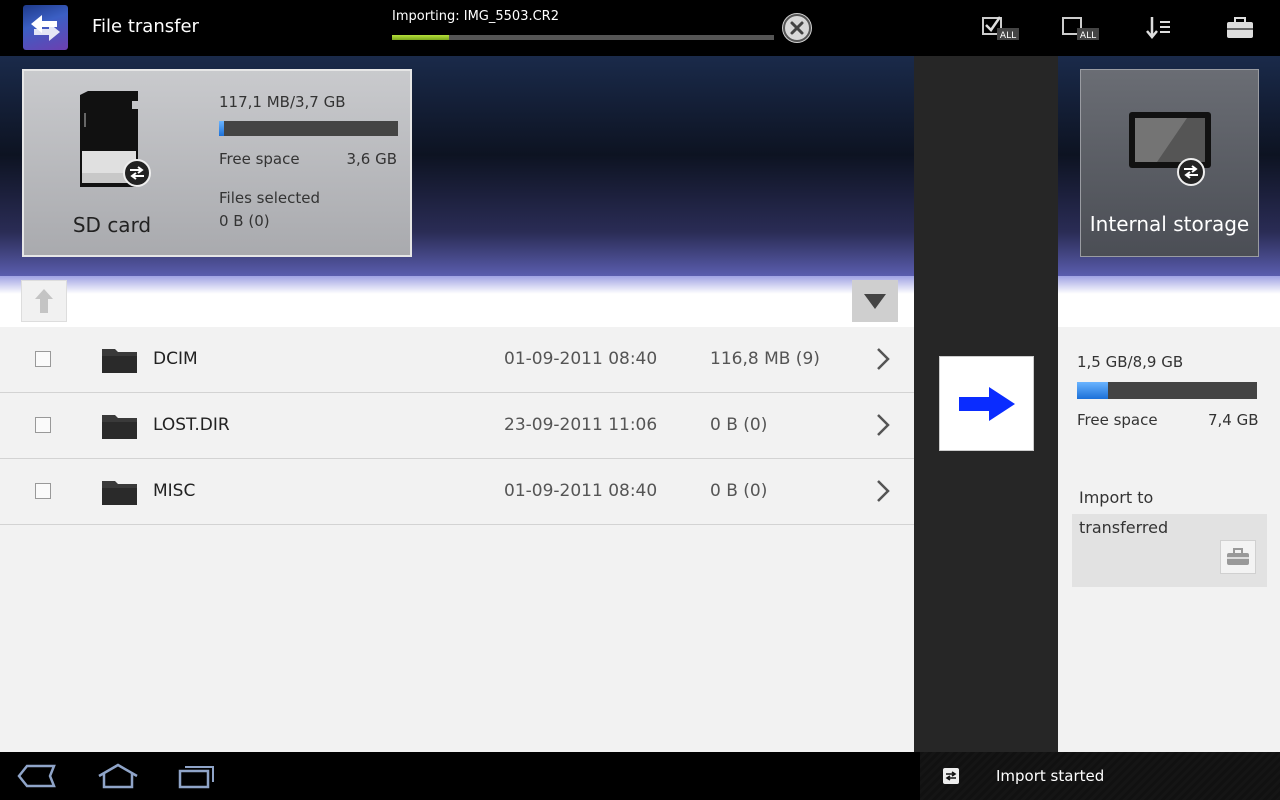  I want to click on sort-order-icon, so click(1158, 28).